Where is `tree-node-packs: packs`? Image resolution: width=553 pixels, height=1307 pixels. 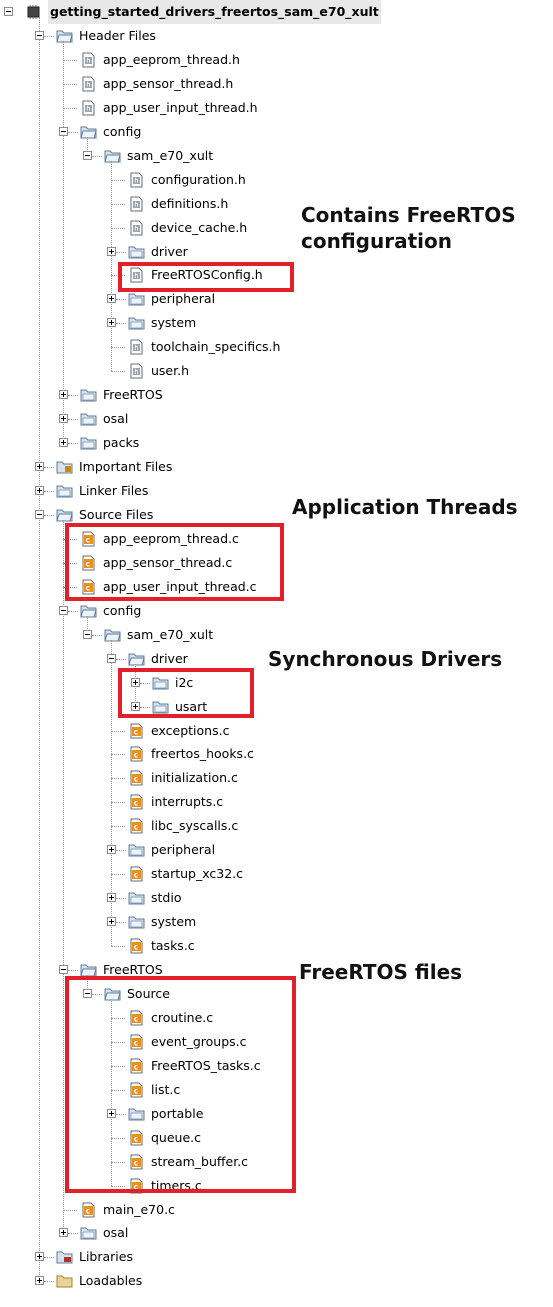 tree-node-packs: packs is located at coordinates (276, 443).